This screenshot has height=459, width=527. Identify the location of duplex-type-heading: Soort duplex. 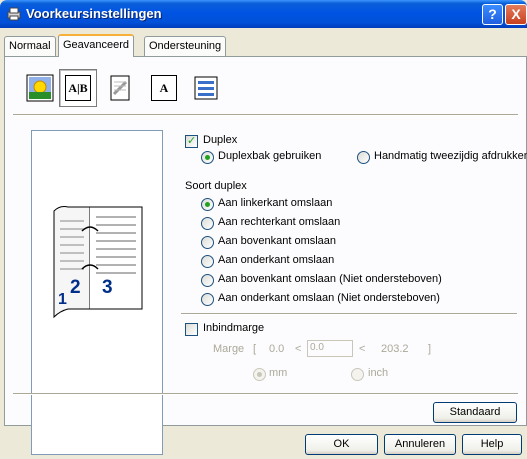
(216, 186).